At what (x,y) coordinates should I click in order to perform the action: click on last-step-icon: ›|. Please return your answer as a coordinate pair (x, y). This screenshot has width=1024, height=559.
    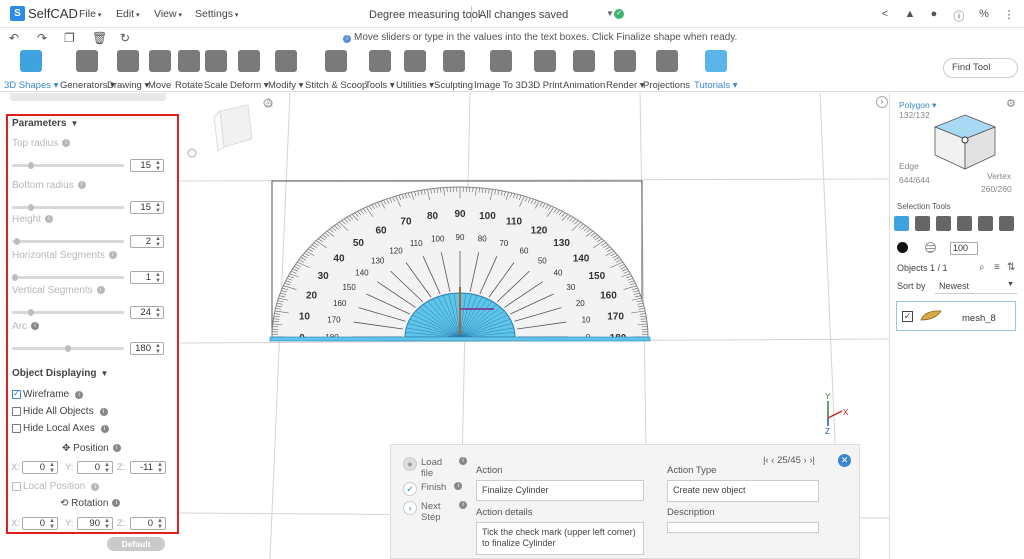
    Looking at the image, I should click on (812, 460).